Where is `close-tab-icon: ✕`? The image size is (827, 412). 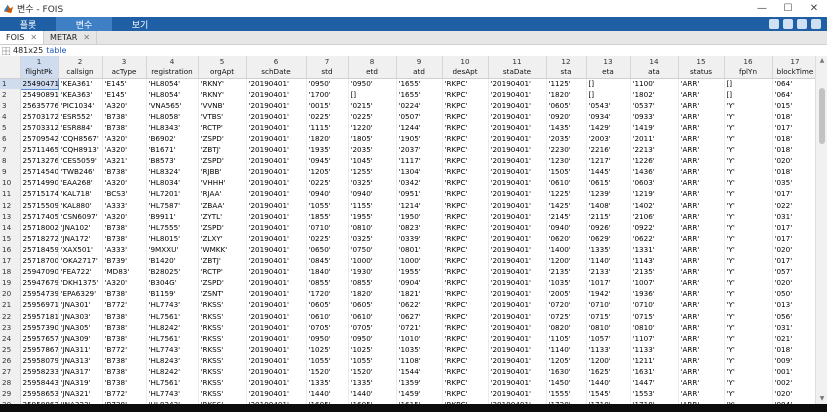 close-tab-icon: ✕ is located at coordinates (86, 37).